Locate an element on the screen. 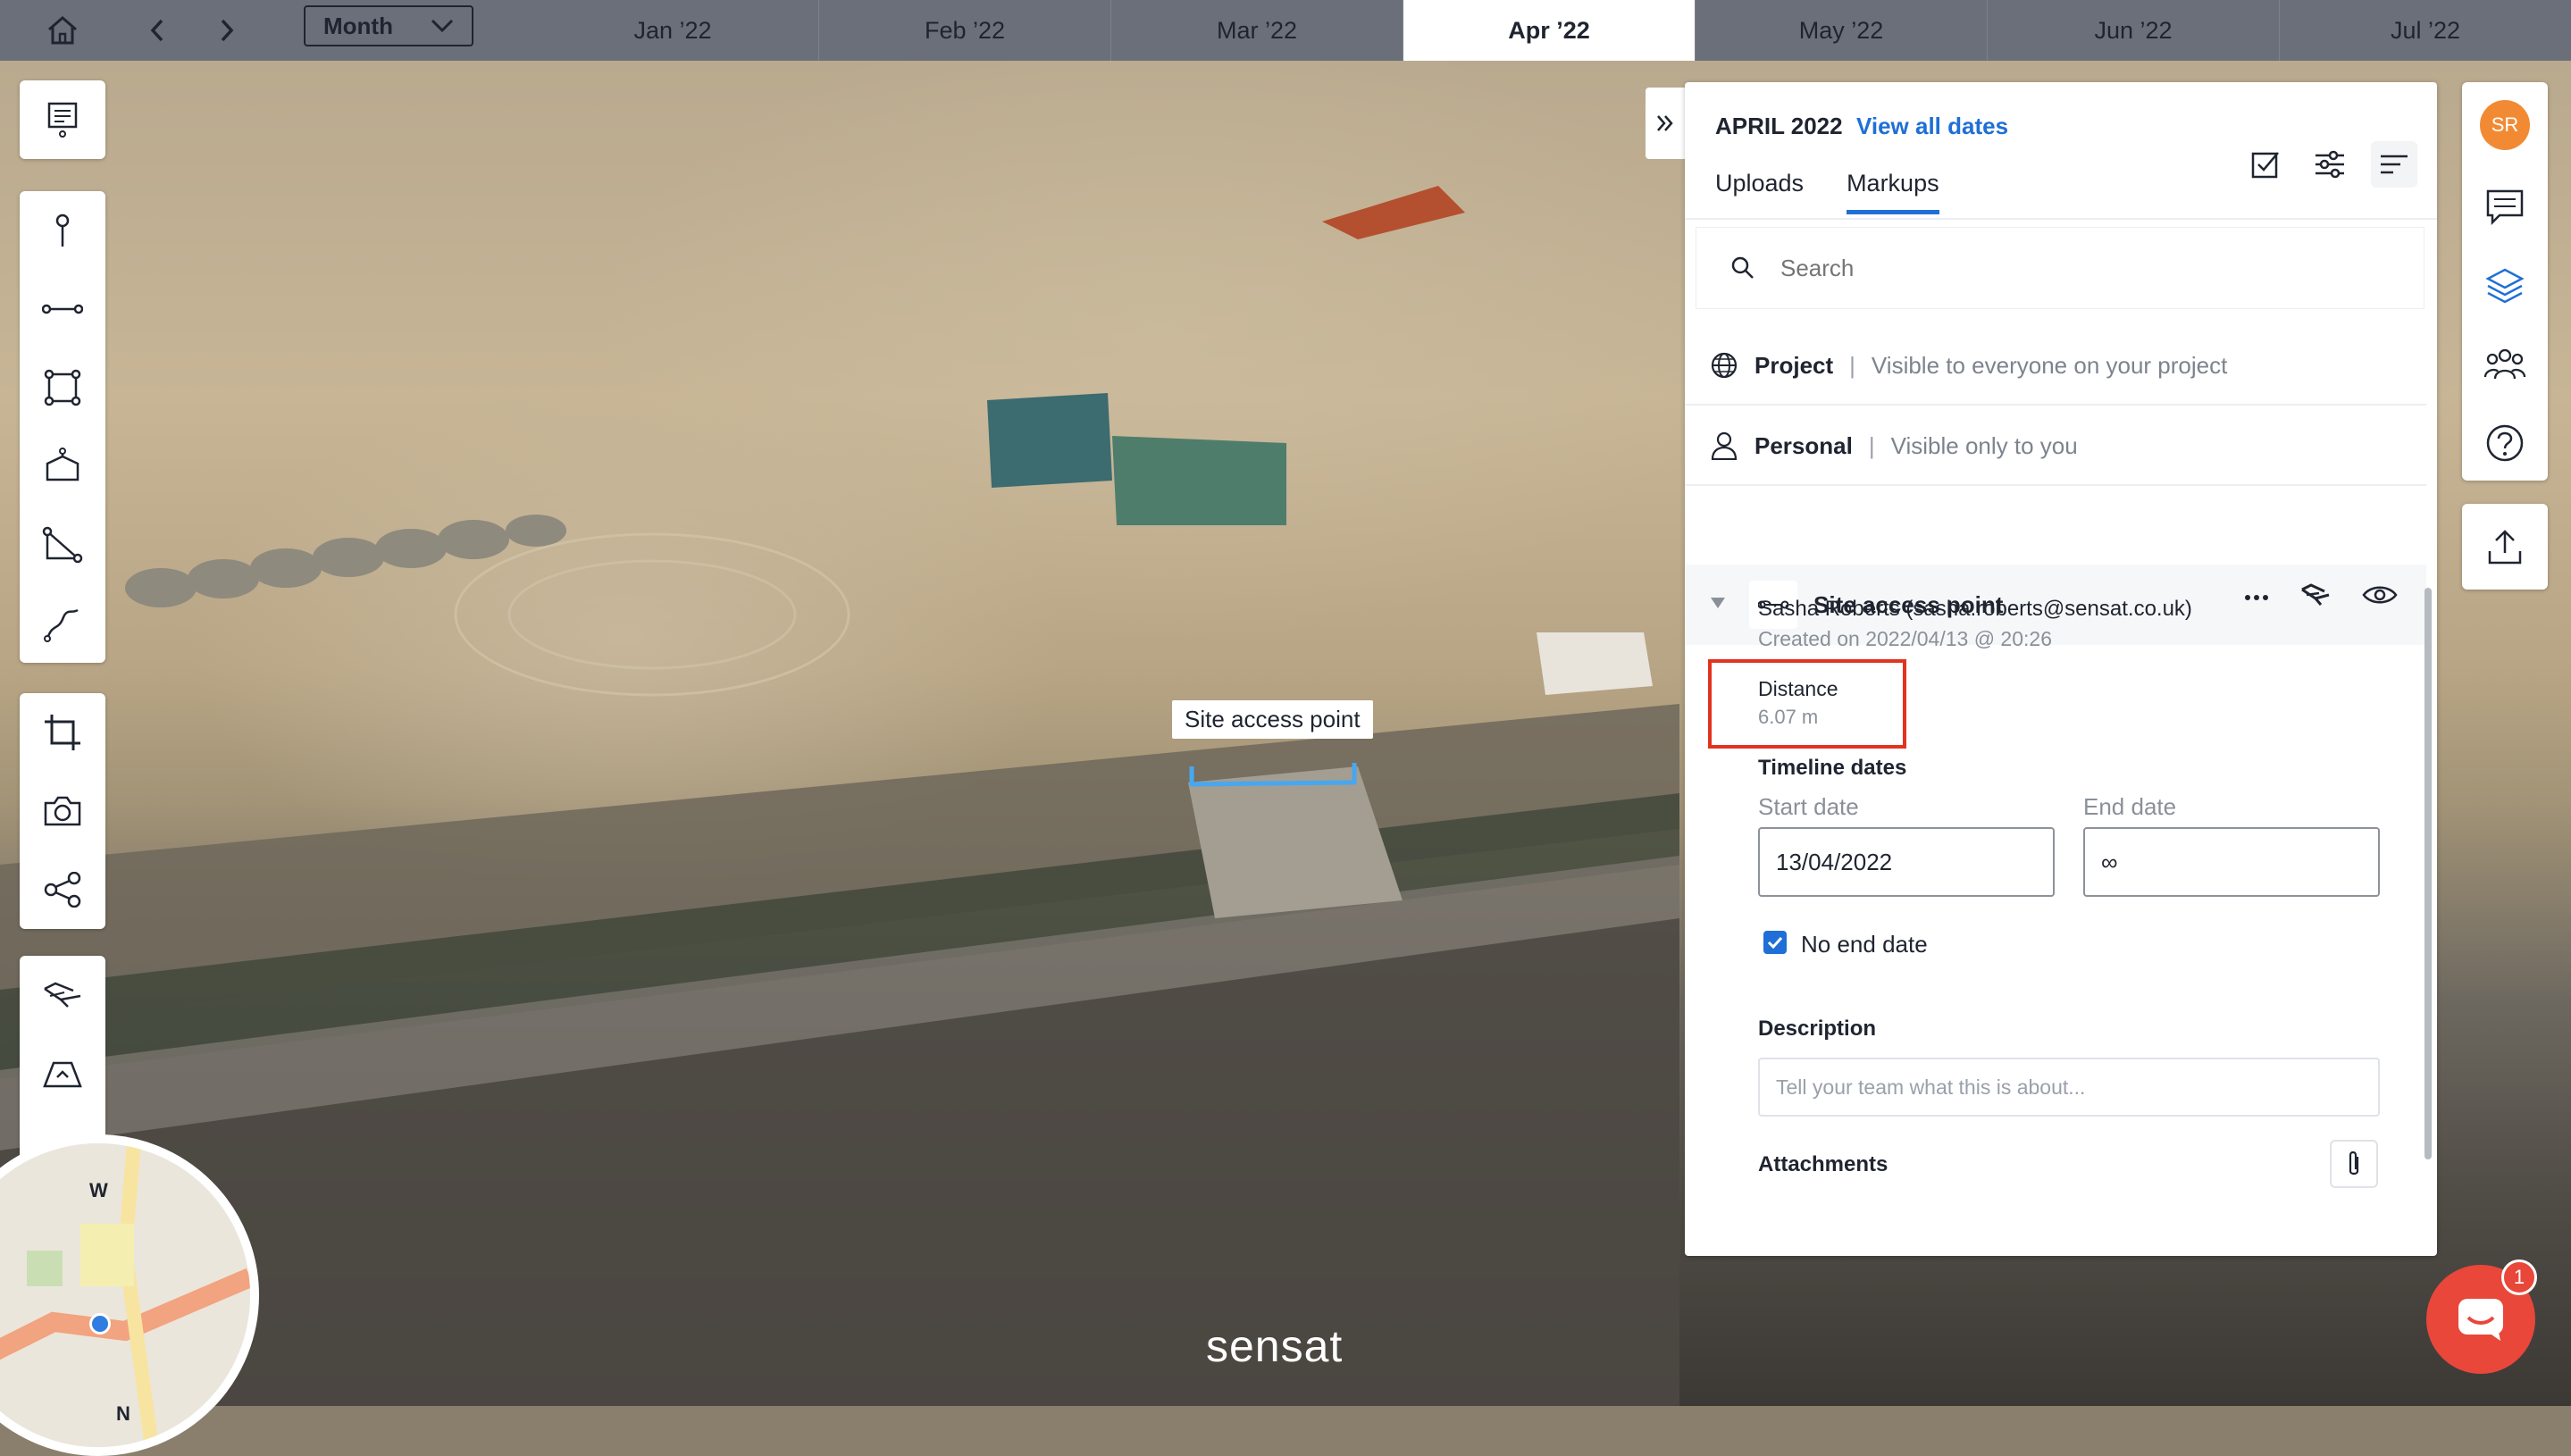  markup-scene-label: Site access point is located at coordinates (1272, 719).